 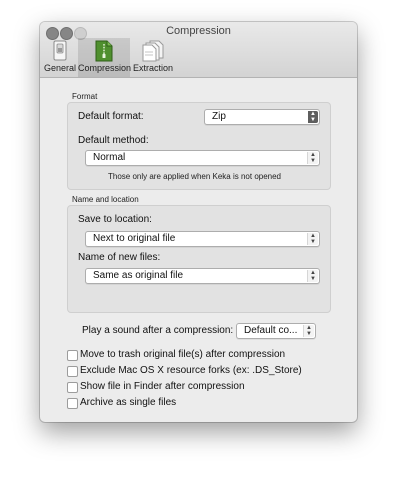 I want to click on zip-document-icon, so click(x=104, y=51).